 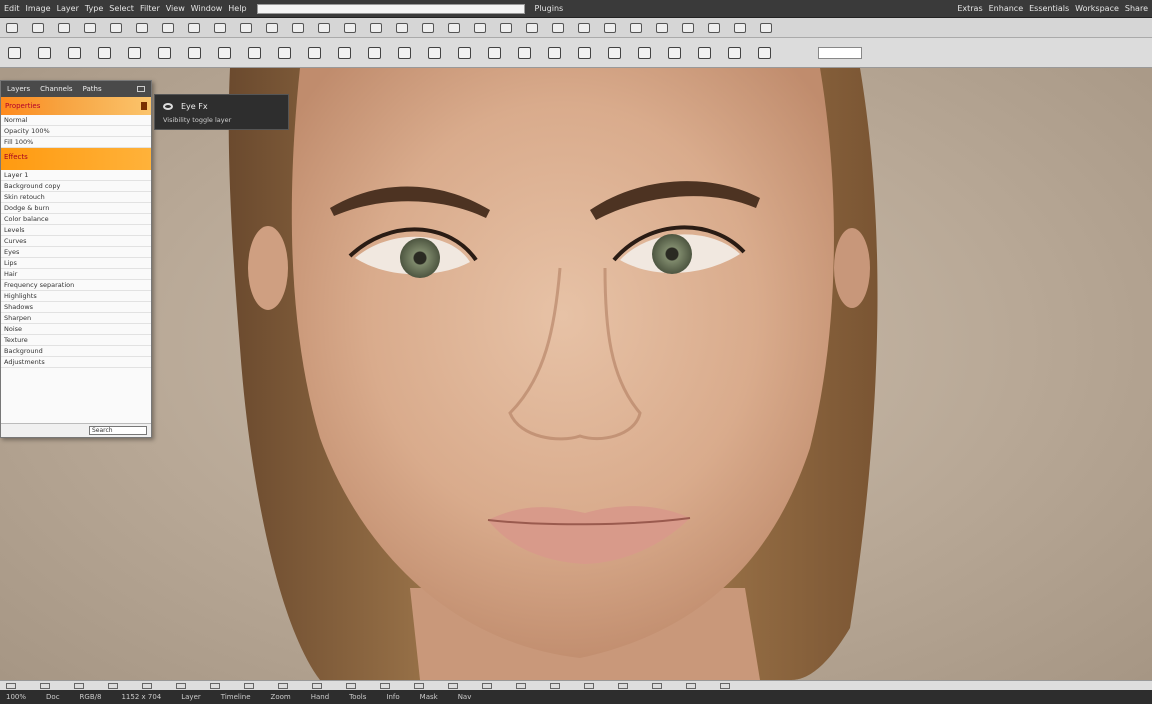 I want to click on history-icon, so click(x=480, y=27).